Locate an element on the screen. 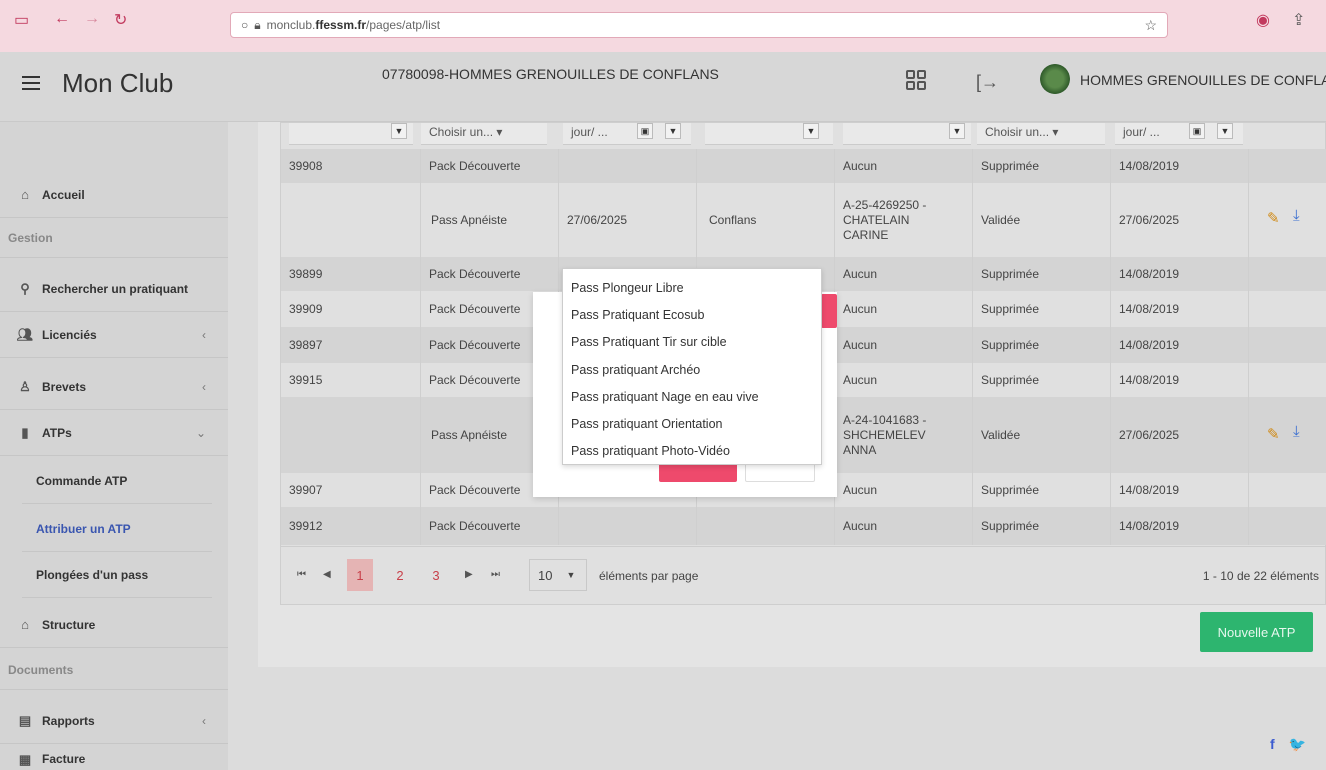 Image resolution: width=1326 pixels, height=770 pixels. twitter-icon: 🐦 is located at coordinates (1297, 744).